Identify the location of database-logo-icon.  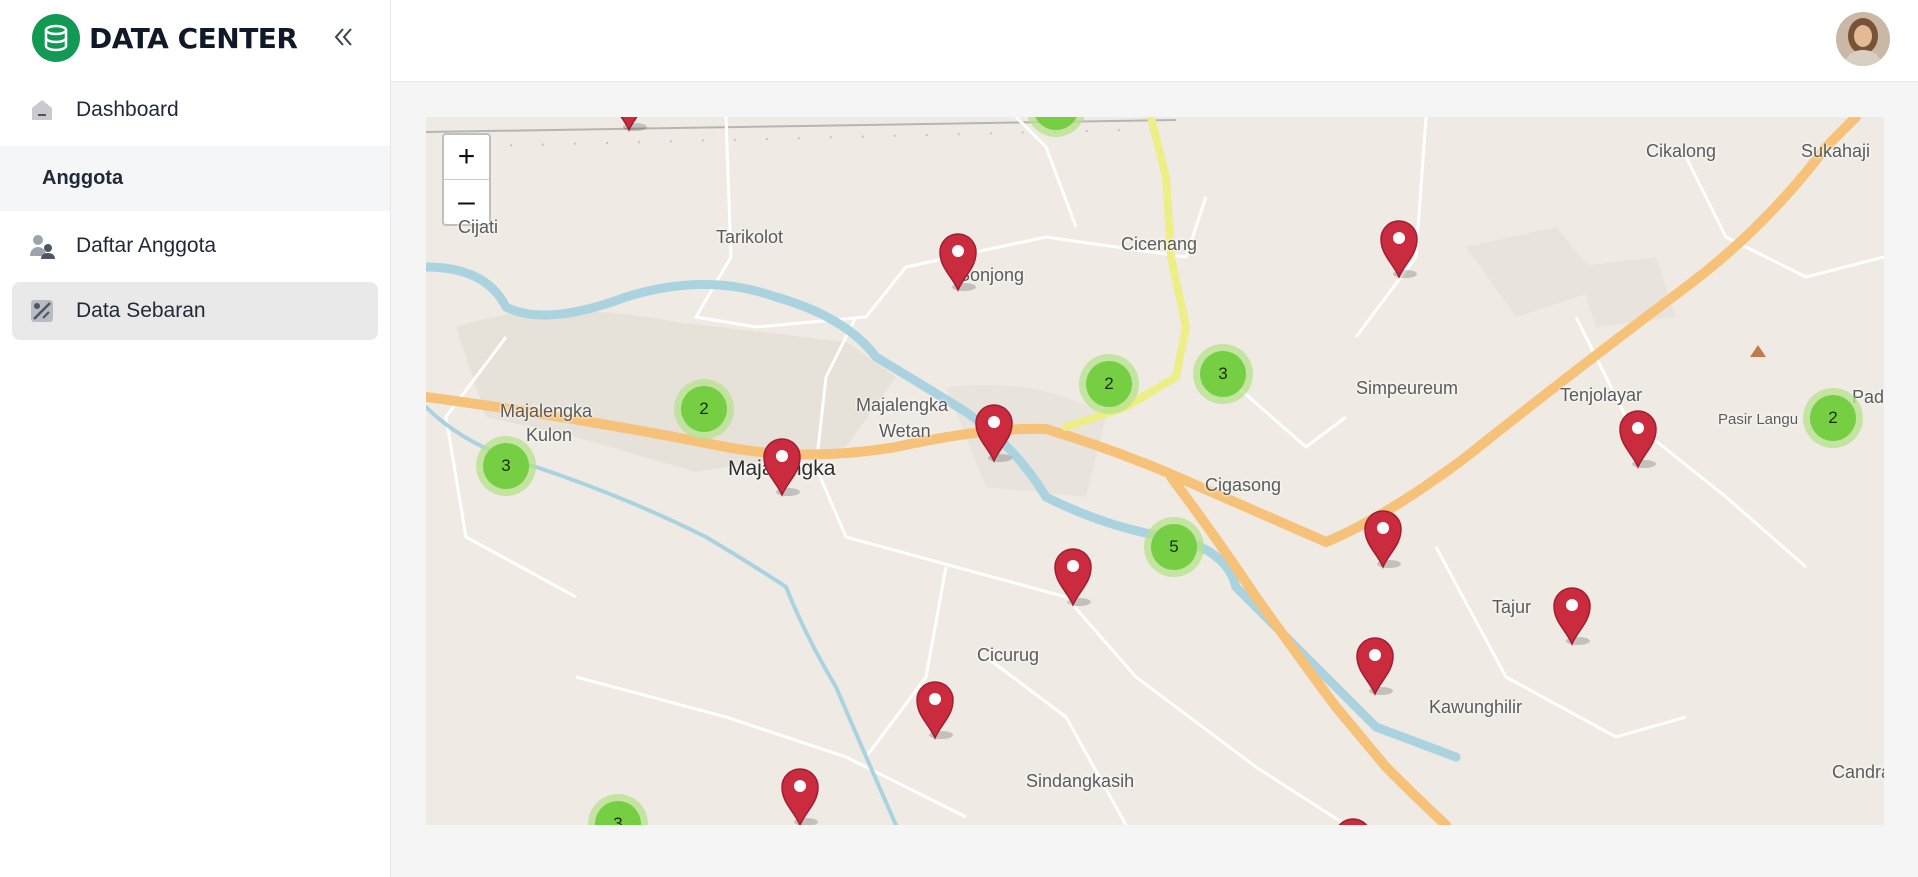
(56, 38).